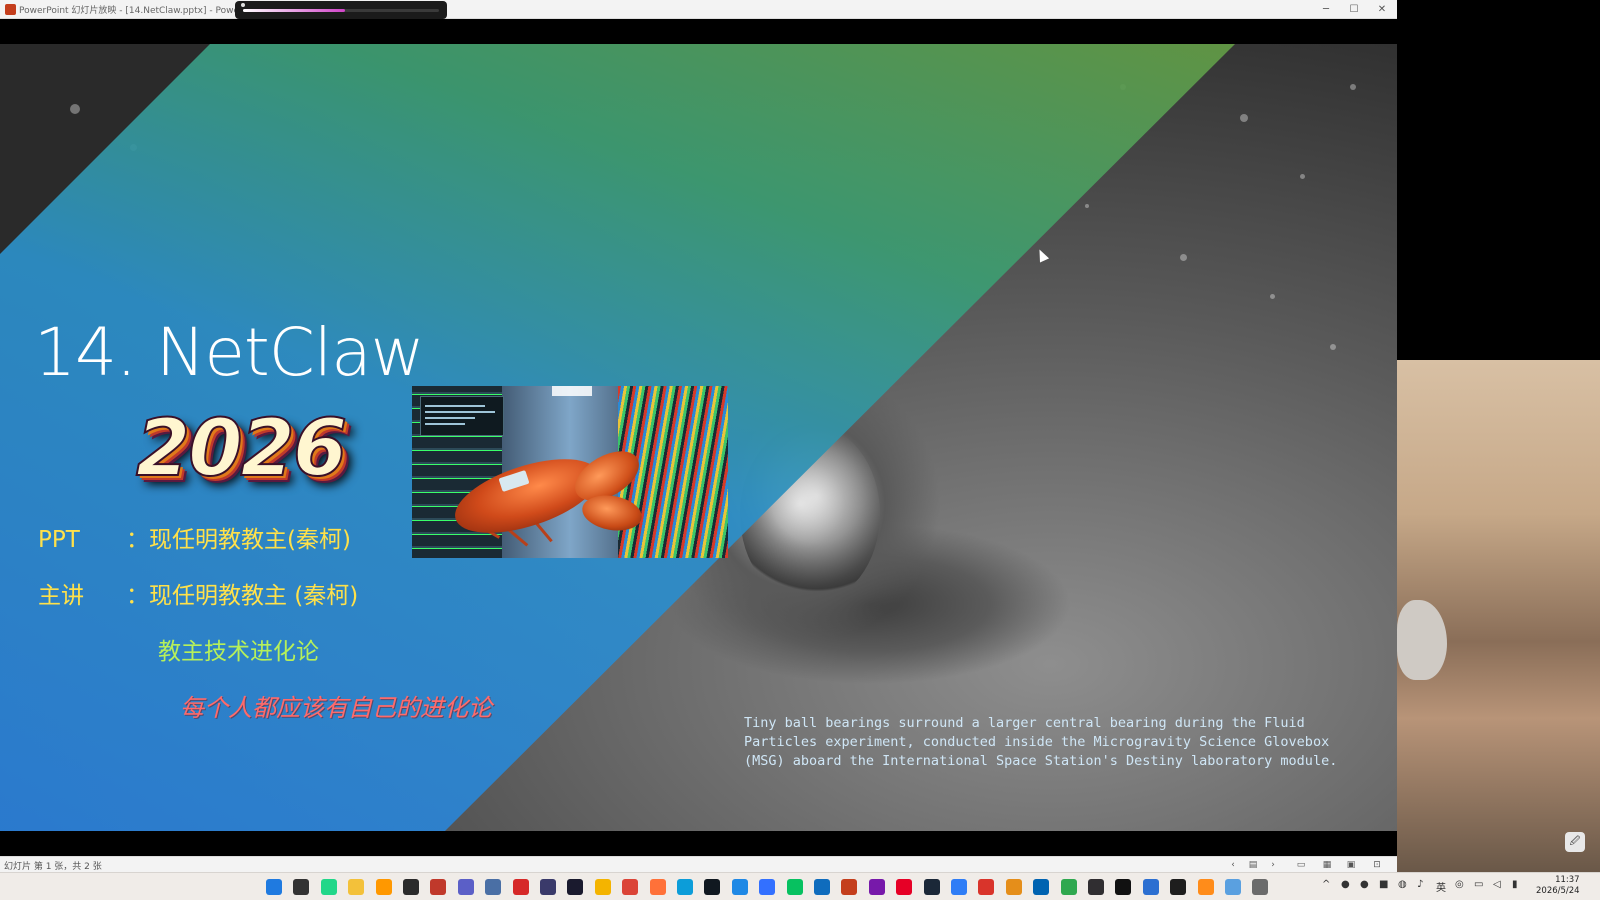  I want to click on remote-app-icon, so click(1150, 887).